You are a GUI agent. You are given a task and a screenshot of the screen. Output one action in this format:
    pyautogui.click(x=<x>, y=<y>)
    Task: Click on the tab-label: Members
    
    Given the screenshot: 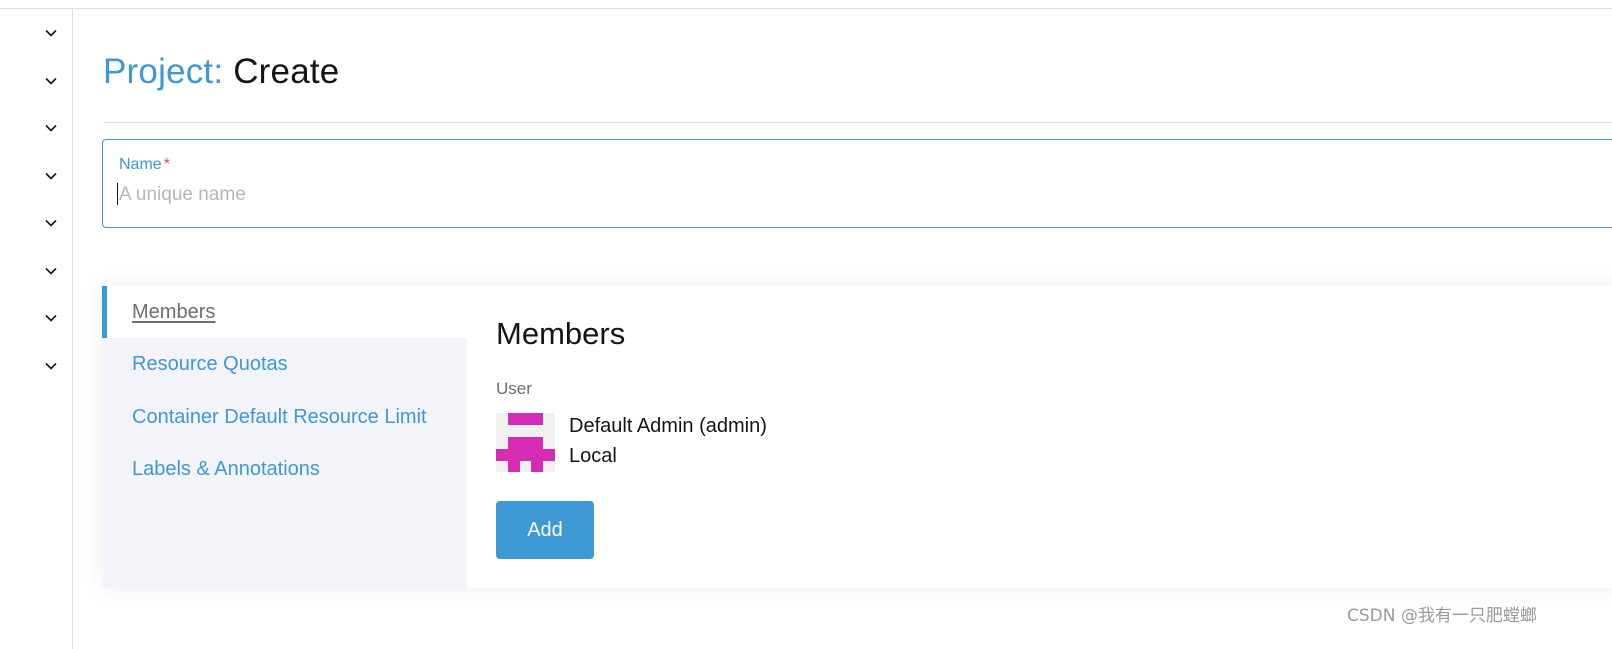 What is the action you would take?
    pyautogui.click(x=174, y=311)
    